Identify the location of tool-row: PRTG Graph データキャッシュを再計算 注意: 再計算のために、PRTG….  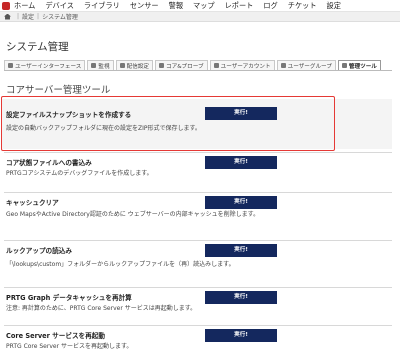
(197, 306).